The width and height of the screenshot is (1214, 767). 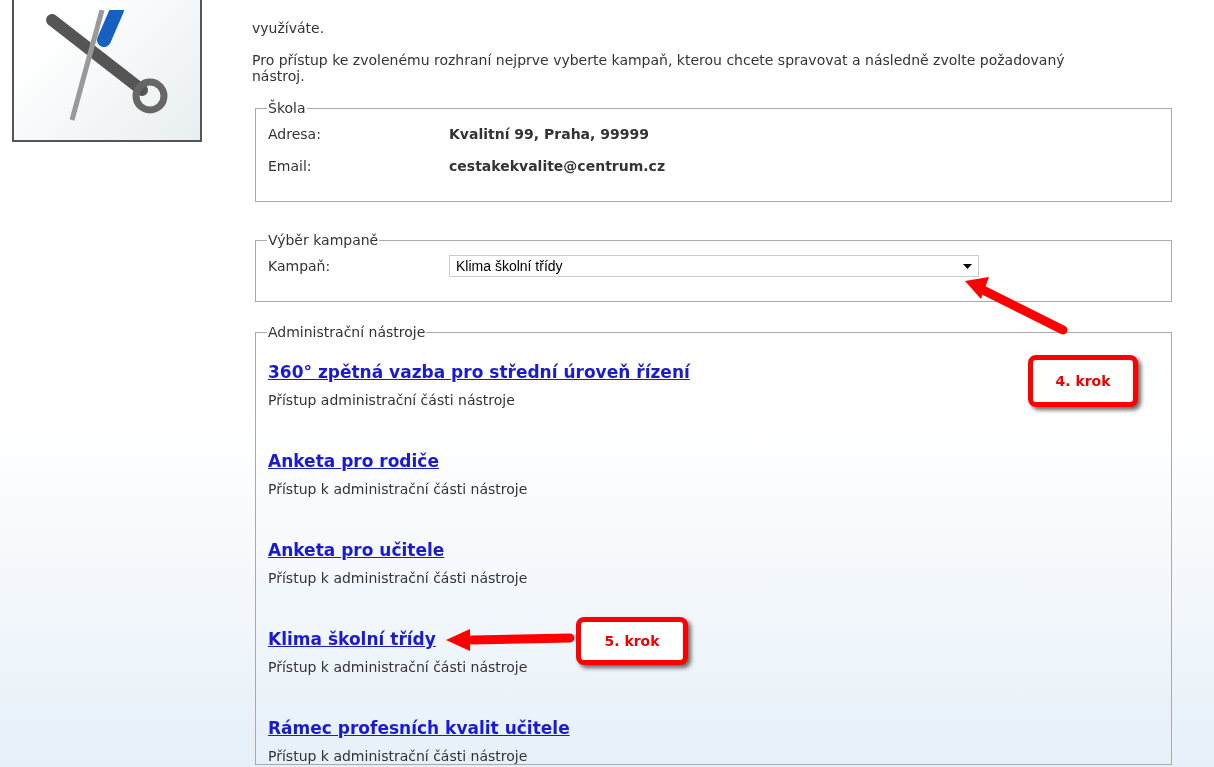 What do you see at coordinates (714, 266) in the screenshot?
I see `campaign-select: Klima školní třídy` at bounding box center [714, 266].